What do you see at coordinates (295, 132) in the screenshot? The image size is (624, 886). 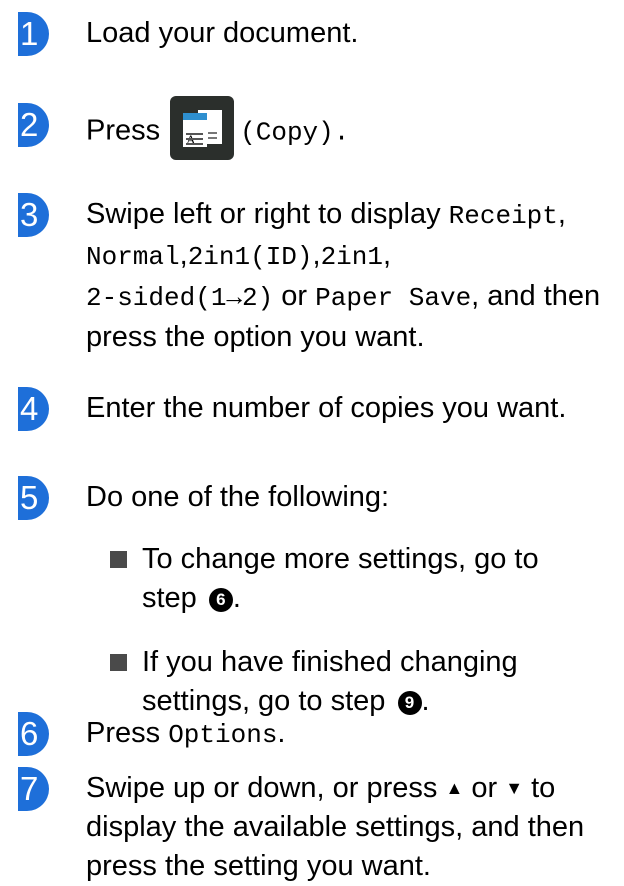 I see `copy-button-name: (Copy).` at bounding box center [295, 132].